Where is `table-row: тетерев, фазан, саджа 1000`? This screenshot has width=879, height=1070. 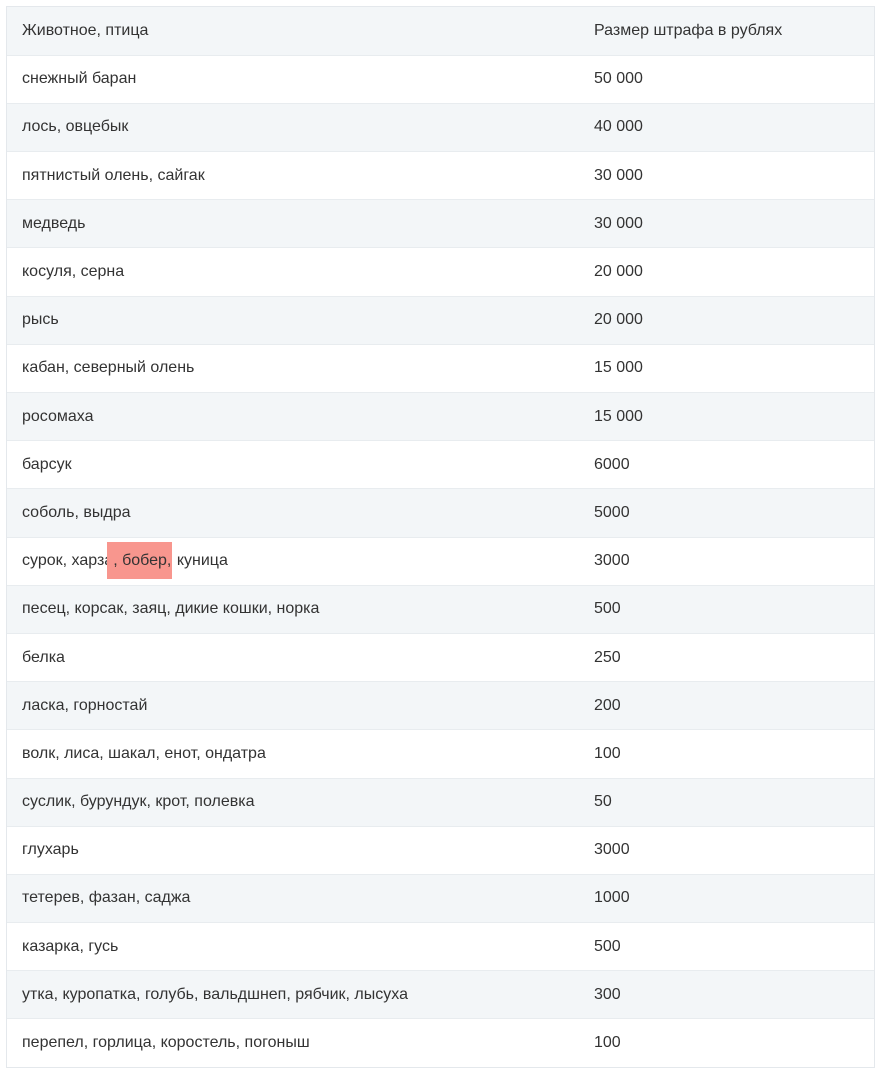
table-row: тетерев, фазан, саджа 1000 is located at coordinates (440, 898).